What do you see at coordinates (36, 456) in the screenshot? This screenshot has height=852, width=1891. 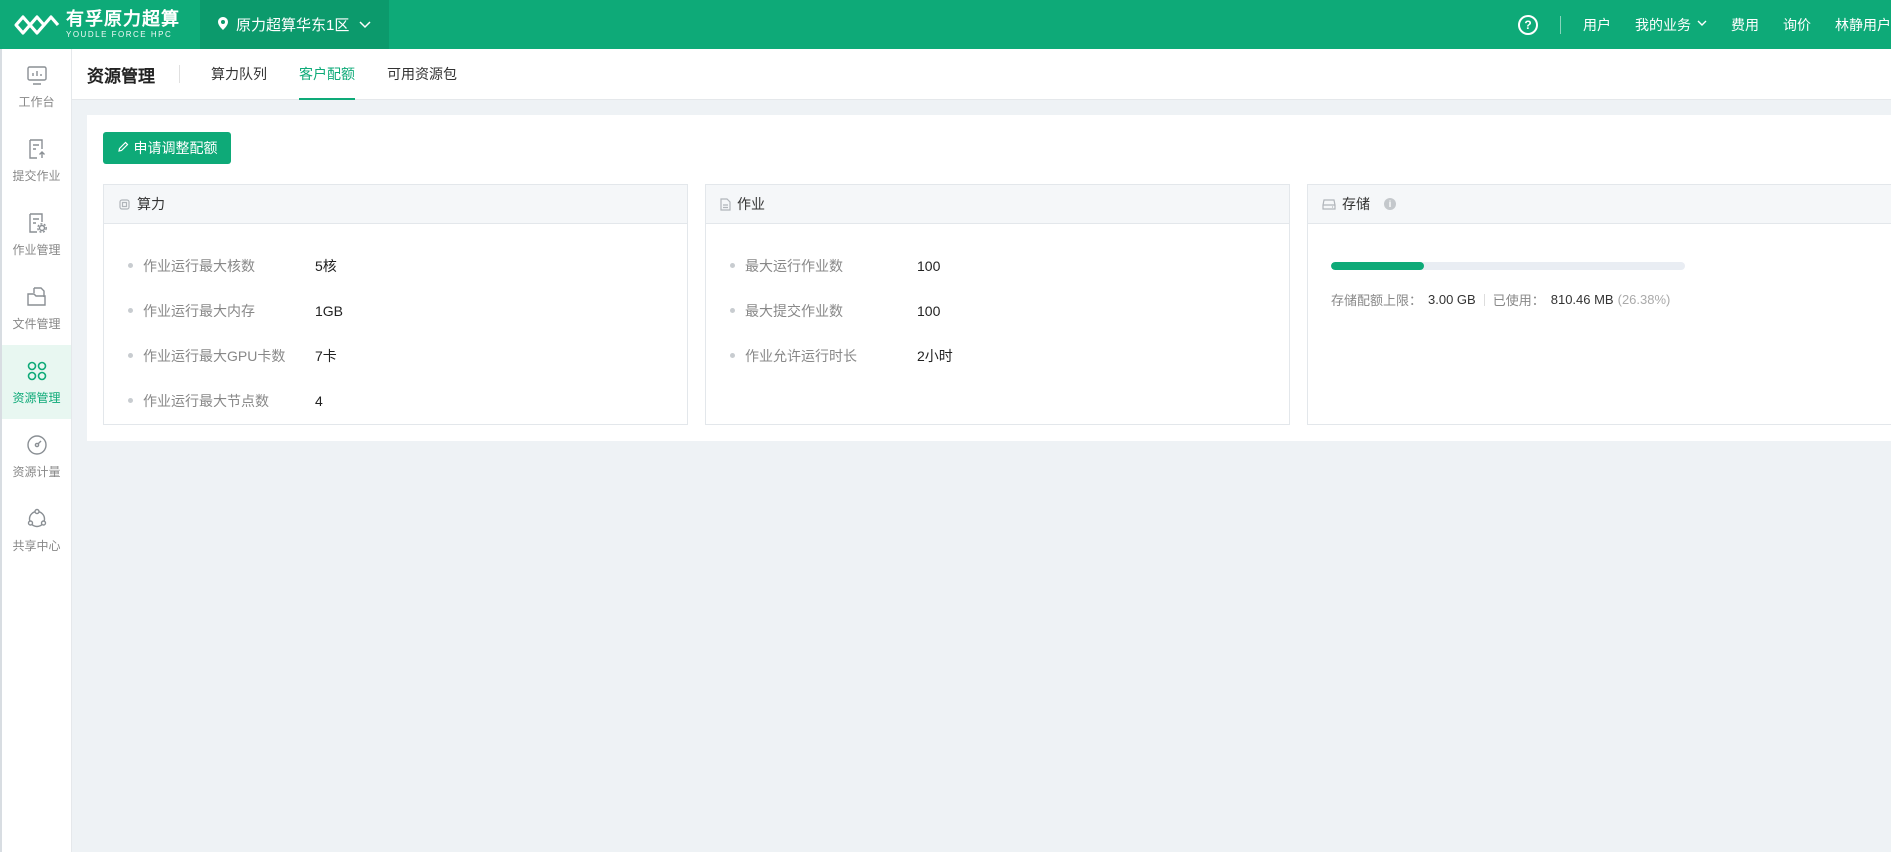 I see `sidebar-item-resource-metering: 资源计量` at bounding box center [36, 456].